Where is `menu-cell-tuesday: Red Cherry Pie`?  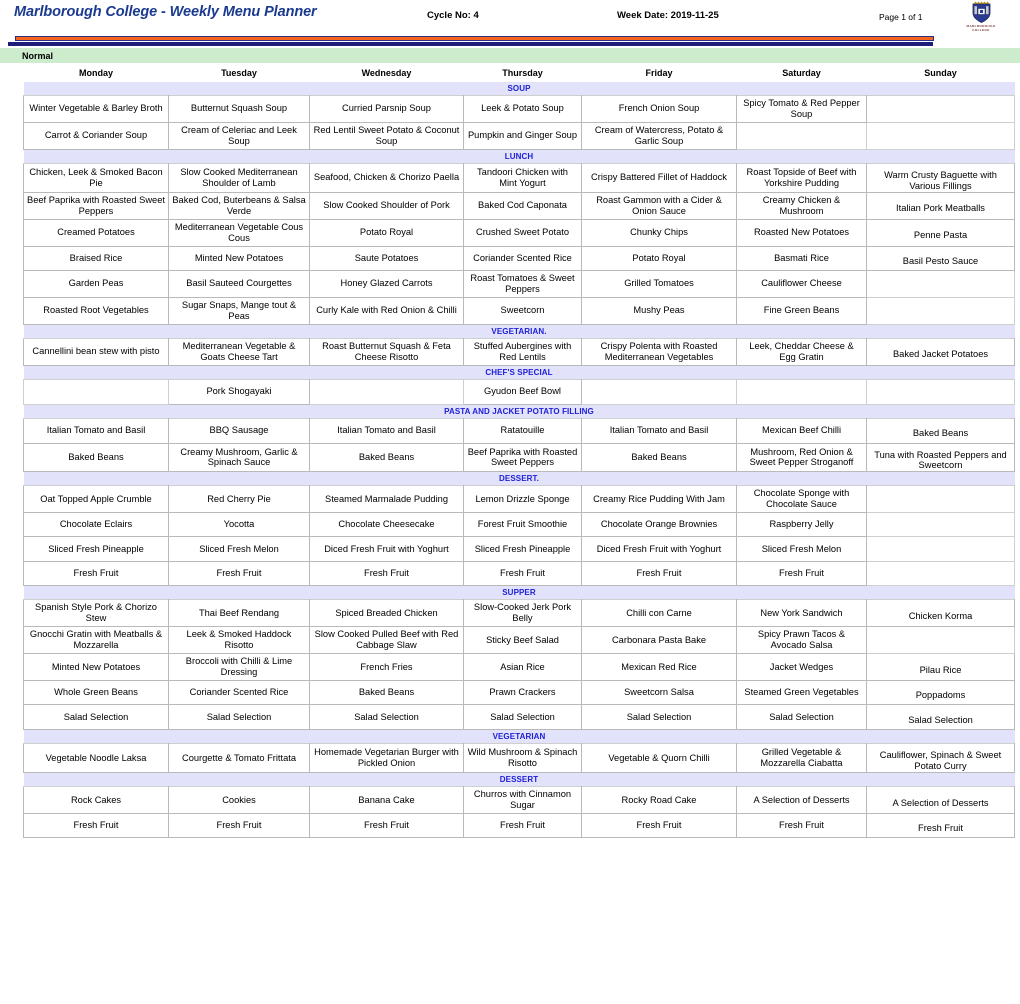
menu-cell-tuesday: Red Cherry Pie is located at coordinates (239, 499).